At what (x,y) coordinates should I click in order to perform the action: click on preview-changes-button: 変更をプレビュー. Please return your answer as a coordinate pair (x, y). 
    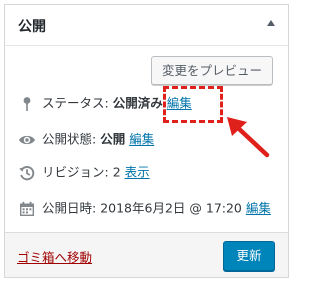
    Looking at the image, I should click on (212, 70).